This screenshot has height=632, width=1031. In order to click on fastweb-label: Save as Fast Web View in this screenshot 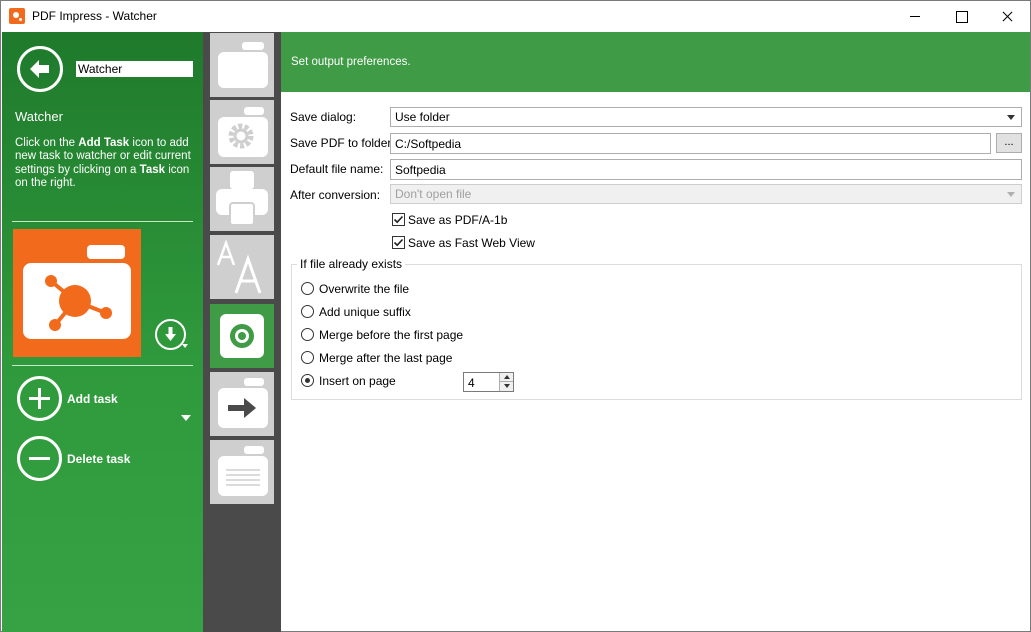, I will do `click(471, 243)`.